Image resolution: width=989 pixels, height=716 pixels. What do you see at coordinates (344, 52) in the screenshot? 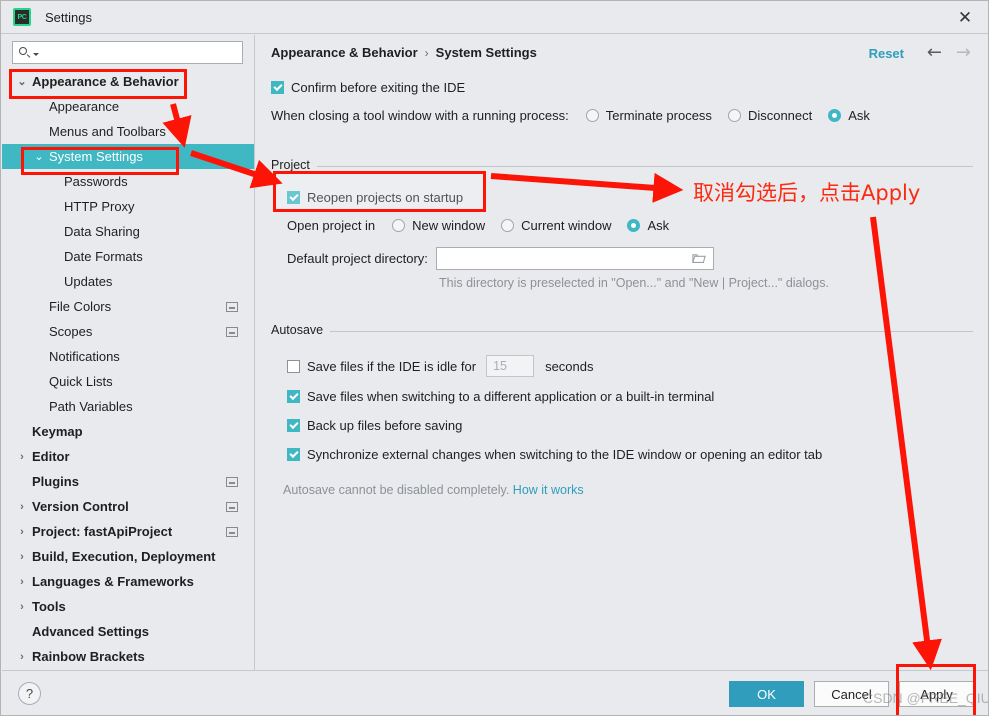
I see `breadcrumb-root: Appearance & Behavior` at bounding box center [344, 52].